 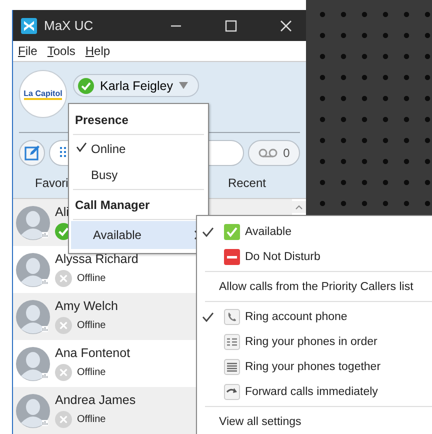 What do you see at coordinates (232, 256) in the screenshot?
I see `do-not-disturb-icon` at bounding box center [232, 256].